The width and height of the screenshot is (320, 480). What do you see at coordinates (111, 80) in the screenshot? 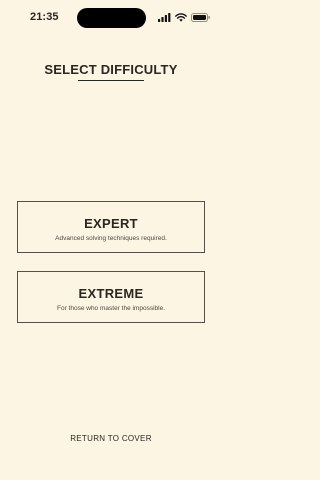
I see `title-underline` at bounding box center [111, 80].